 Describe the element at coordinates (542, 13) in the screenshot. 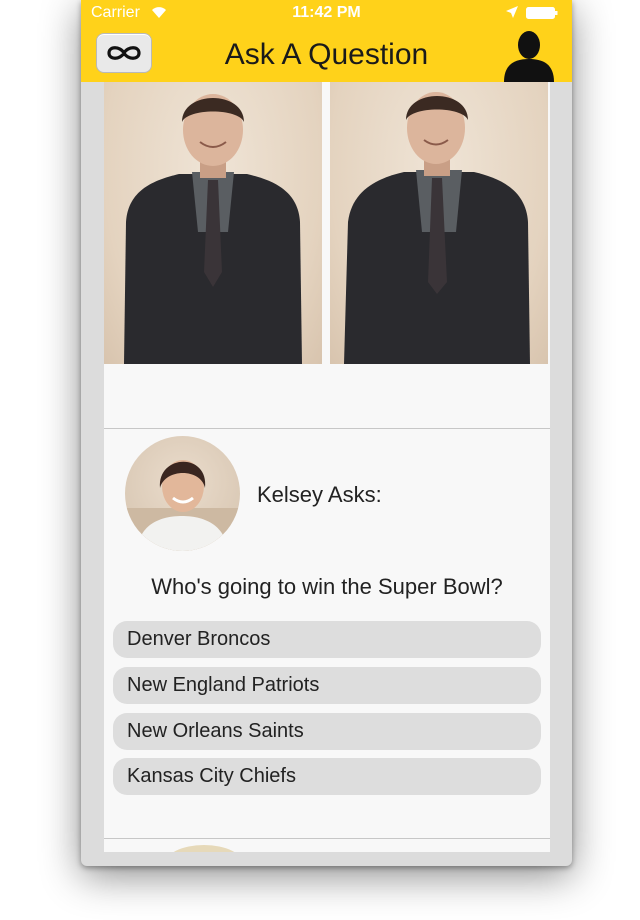

I see `battery-icon` at that location.